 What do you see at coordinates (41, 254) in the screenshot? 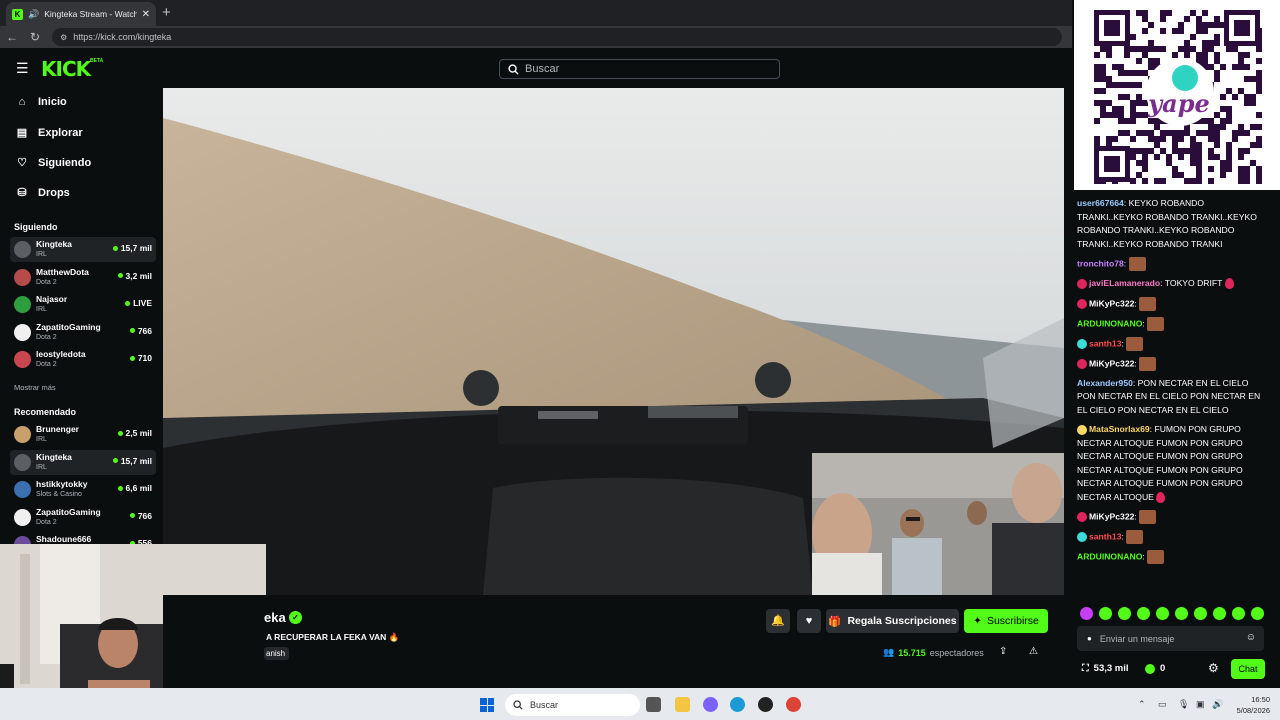
I see `channel-category: IRL` at bounding box center [41, 254].